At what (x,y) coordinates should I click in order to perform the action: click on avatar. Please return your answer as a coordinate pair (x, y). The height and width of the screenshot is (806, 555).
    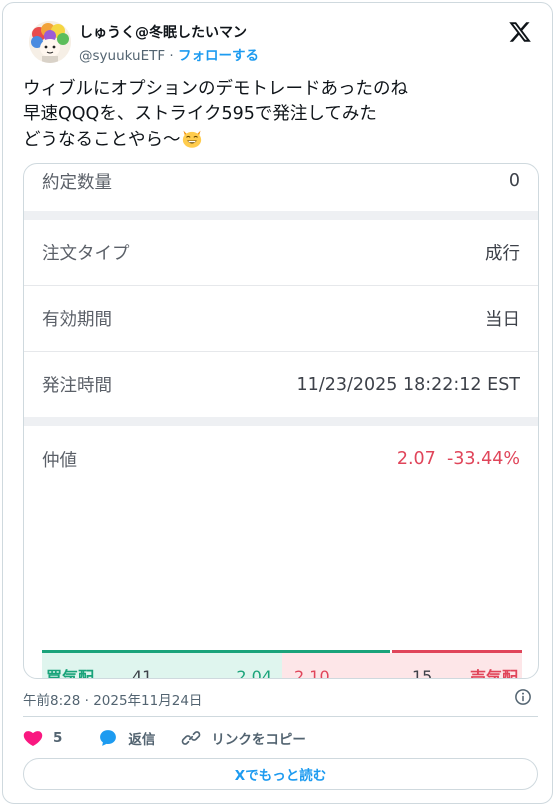
    Looking at the image, I should click on (50, 42).